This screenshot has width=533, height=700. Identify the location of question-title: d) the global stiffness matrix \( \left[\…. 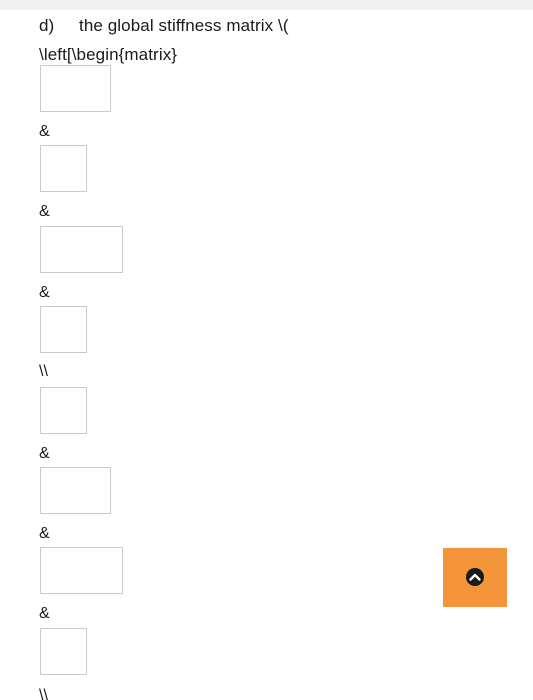
(249, 40).